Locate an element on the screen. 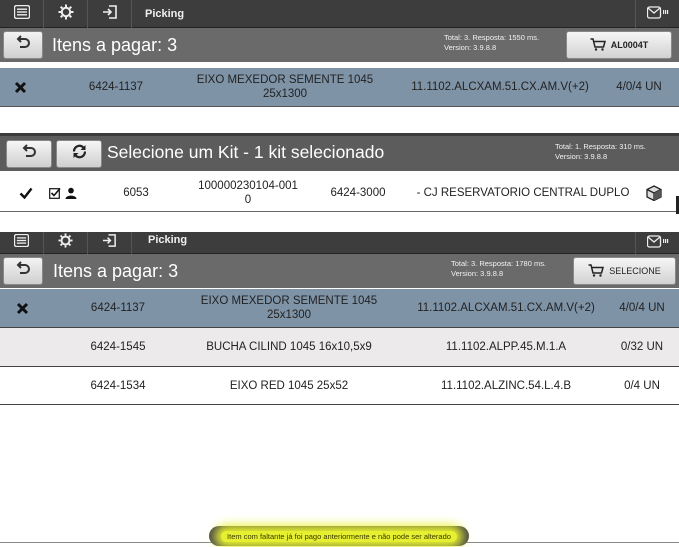 Image resolution: width=679 pixels, height=547 pixels. item-description: BUCHA CILIND 1045 16x10,5x9 is located at coordinates (289, 347).